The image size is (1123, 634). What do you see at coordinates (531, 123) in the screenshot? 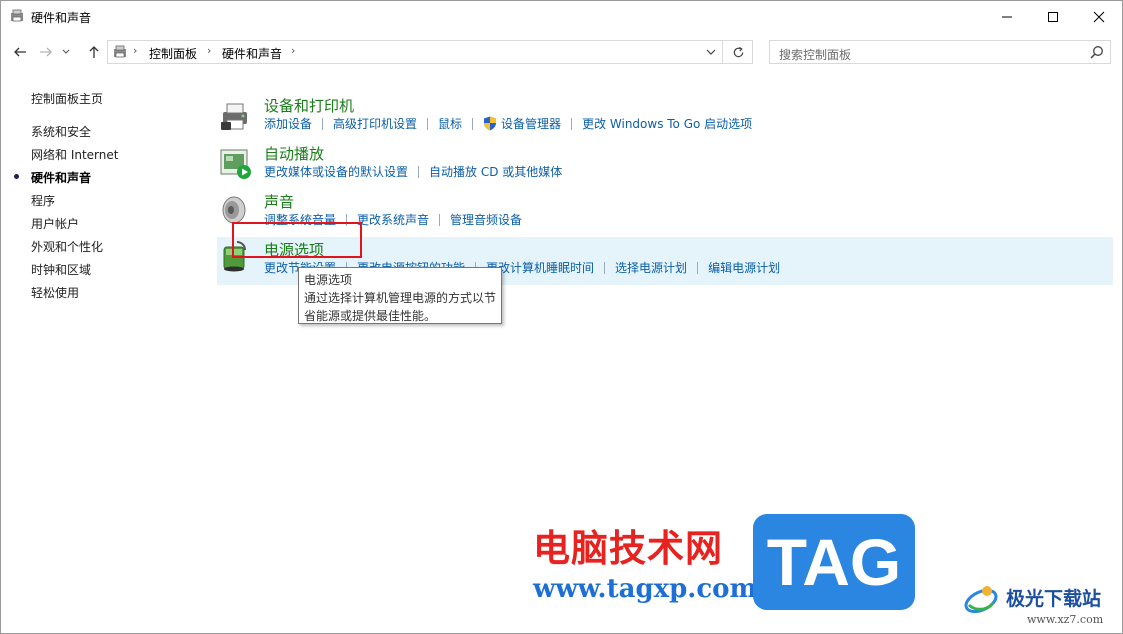
I see `link-device-manager: 设备管理器` at bounding box center [531, 123].